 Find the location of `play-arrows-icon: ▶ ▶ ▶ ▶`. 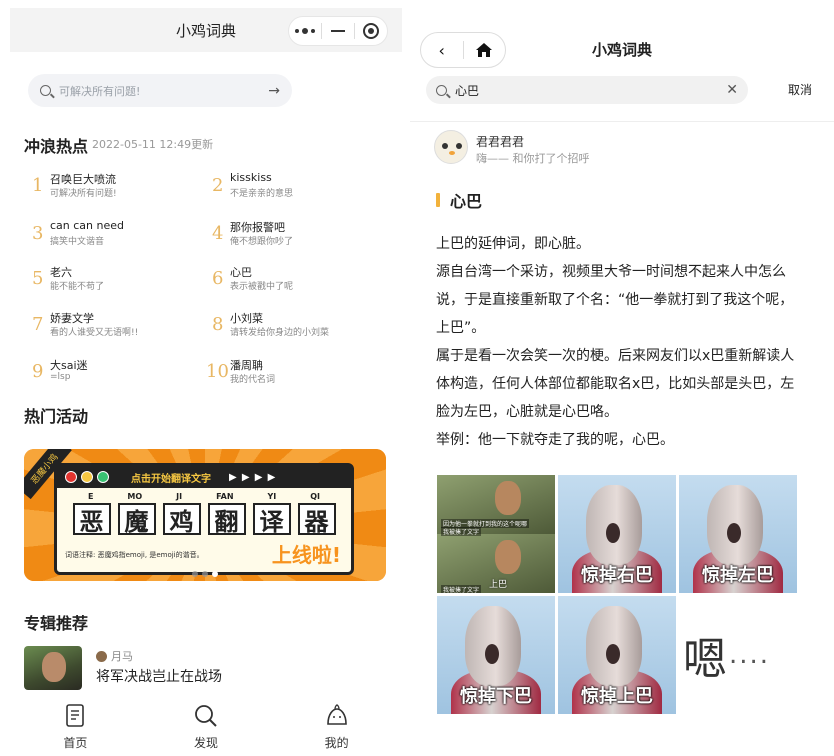

play-arrows-icon: ▶ ▶ ▶ ▶ is located at coordinates (253, 477).